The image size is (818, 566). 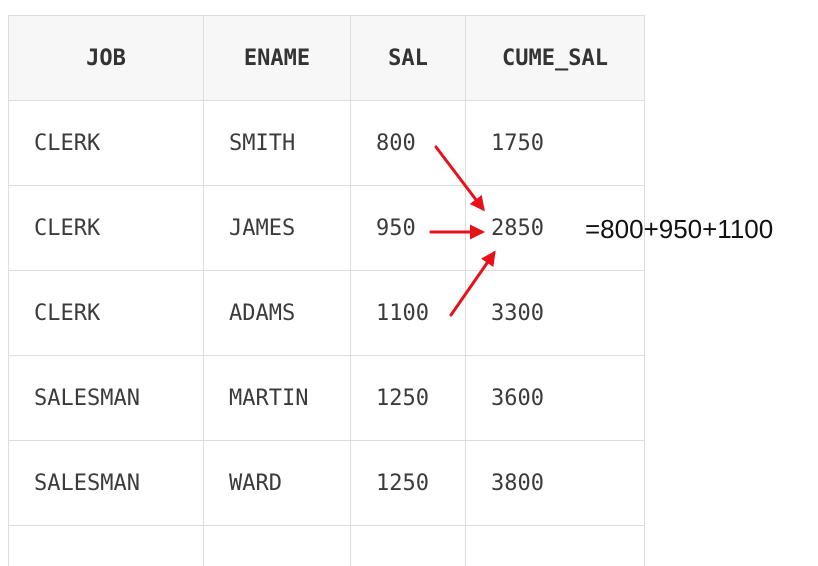 I want to click on cell-ename: SMITH, so click(x=277, y=143).